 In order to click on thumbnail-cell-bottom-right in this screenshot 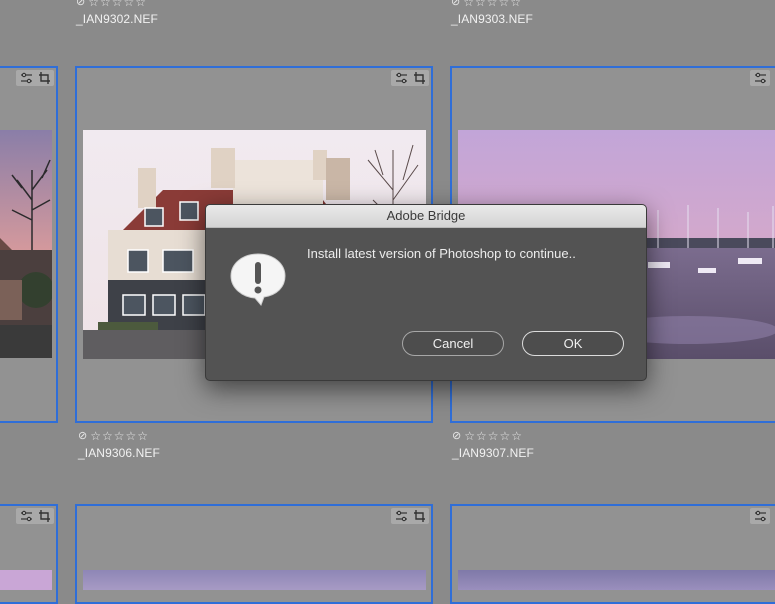, I will do `click(612, 554)`.